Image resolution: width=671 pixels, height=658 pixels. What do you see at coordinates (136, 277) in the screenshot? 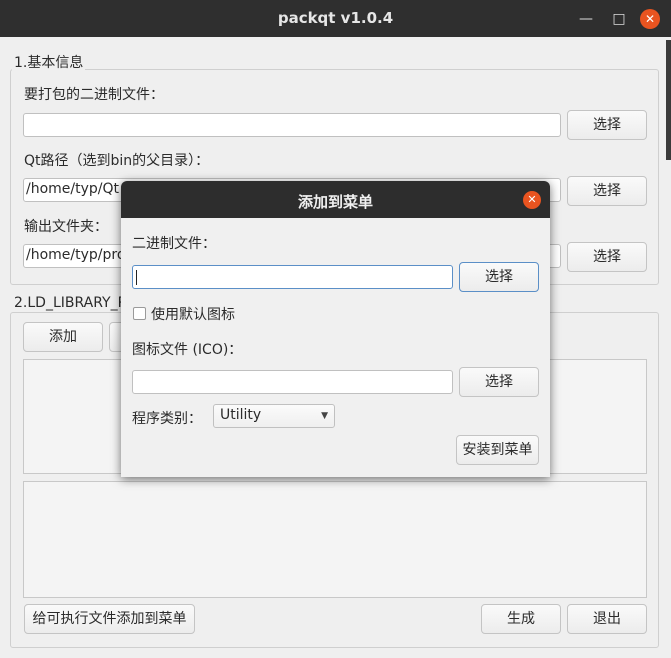
I see `text-cursor` at bounding box center [136, 277].